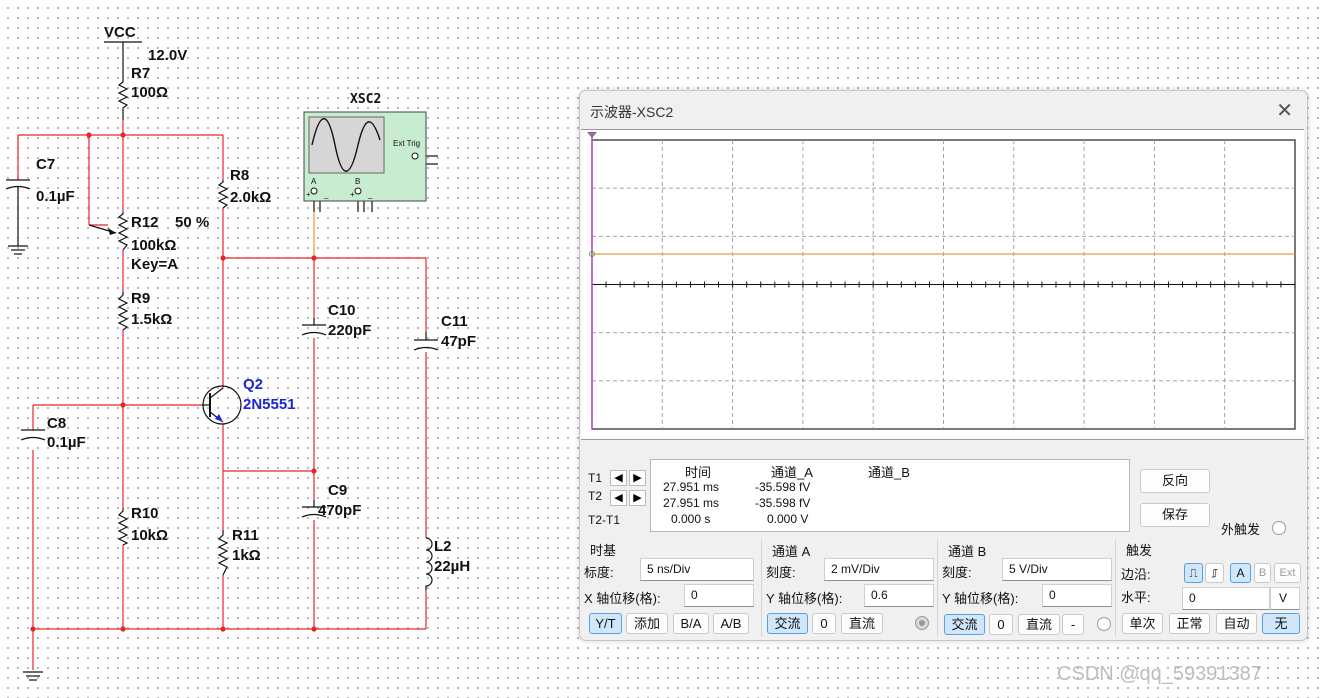 The height and width of the screenshot is (698, 1325). What do you see at coordinates (406, 143) in the screenshot?
I see `xsc2-ext-trig: Ext Trig` at bounding box center [406, 143].